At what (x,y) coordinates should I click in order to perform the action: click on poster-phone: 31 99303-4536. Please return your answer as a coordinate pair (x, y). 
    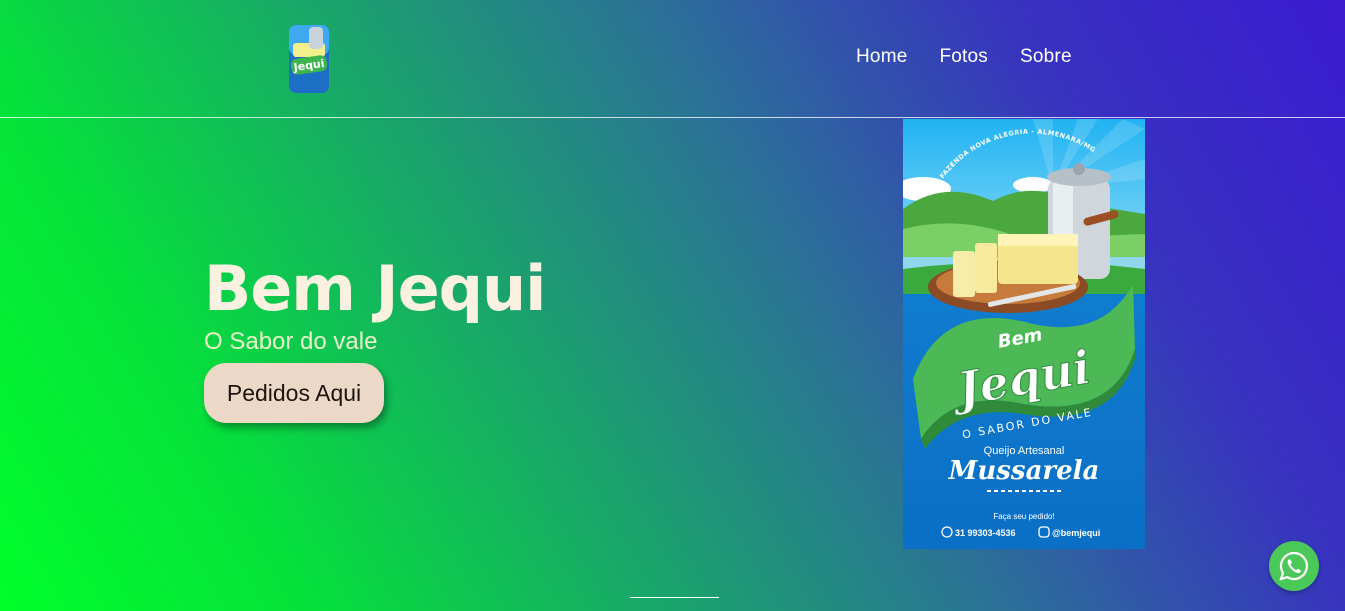
    Looking at the image, I should click on (985, 533).